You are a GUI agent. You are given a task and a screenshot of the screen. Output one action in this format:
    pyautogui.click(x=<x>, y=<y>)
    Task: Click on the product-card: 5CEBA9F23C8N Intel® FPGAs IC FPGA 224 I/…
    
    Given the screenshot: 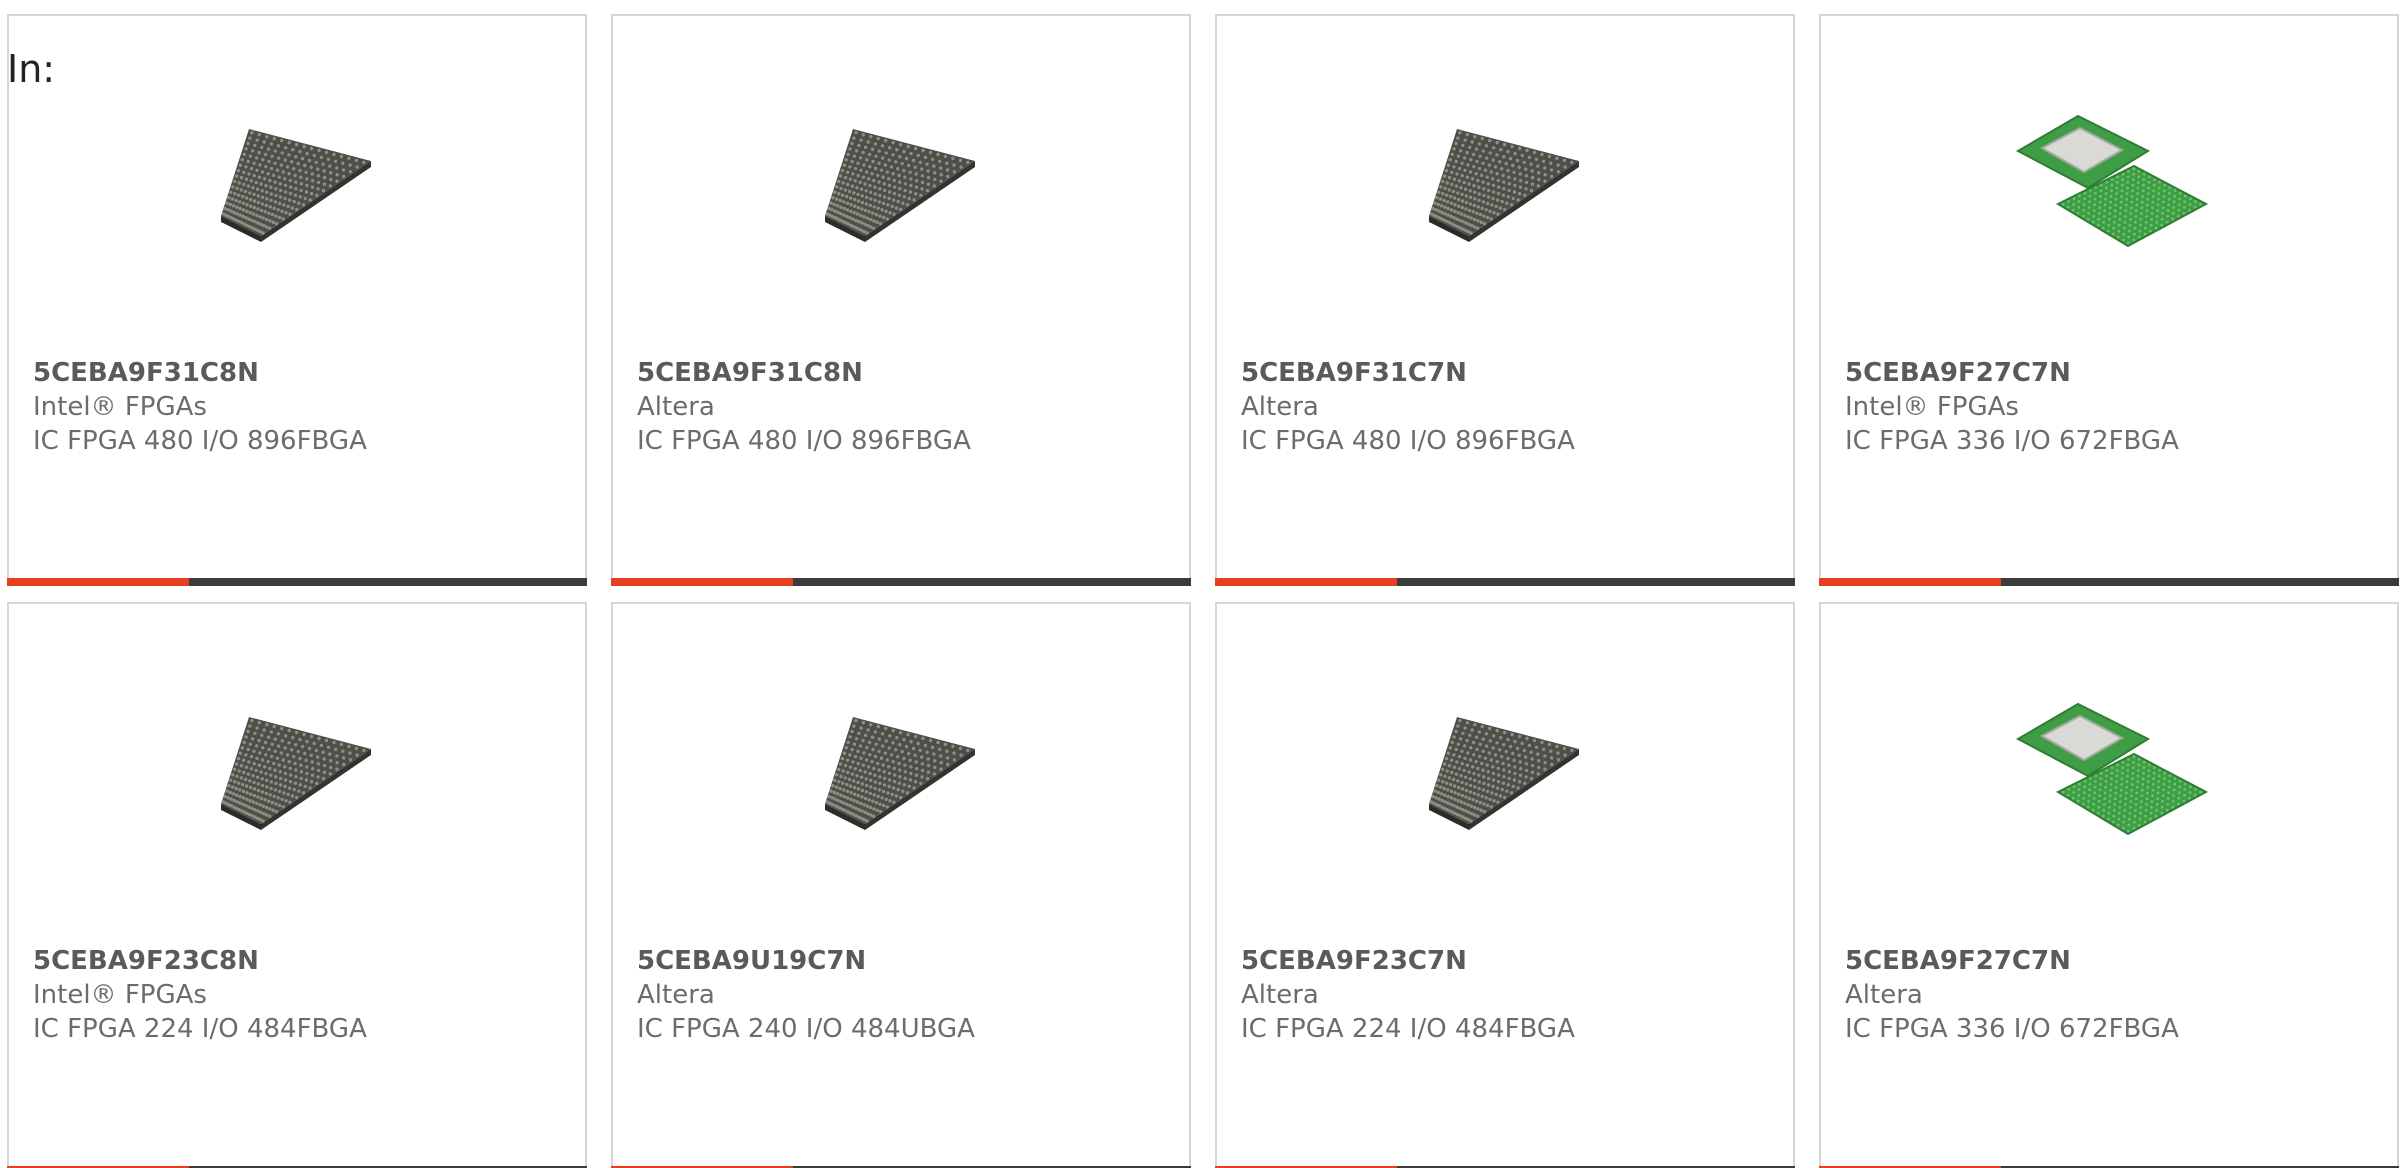 What is the action you would take?
    pyautogui.click(x=297, y=885)
    